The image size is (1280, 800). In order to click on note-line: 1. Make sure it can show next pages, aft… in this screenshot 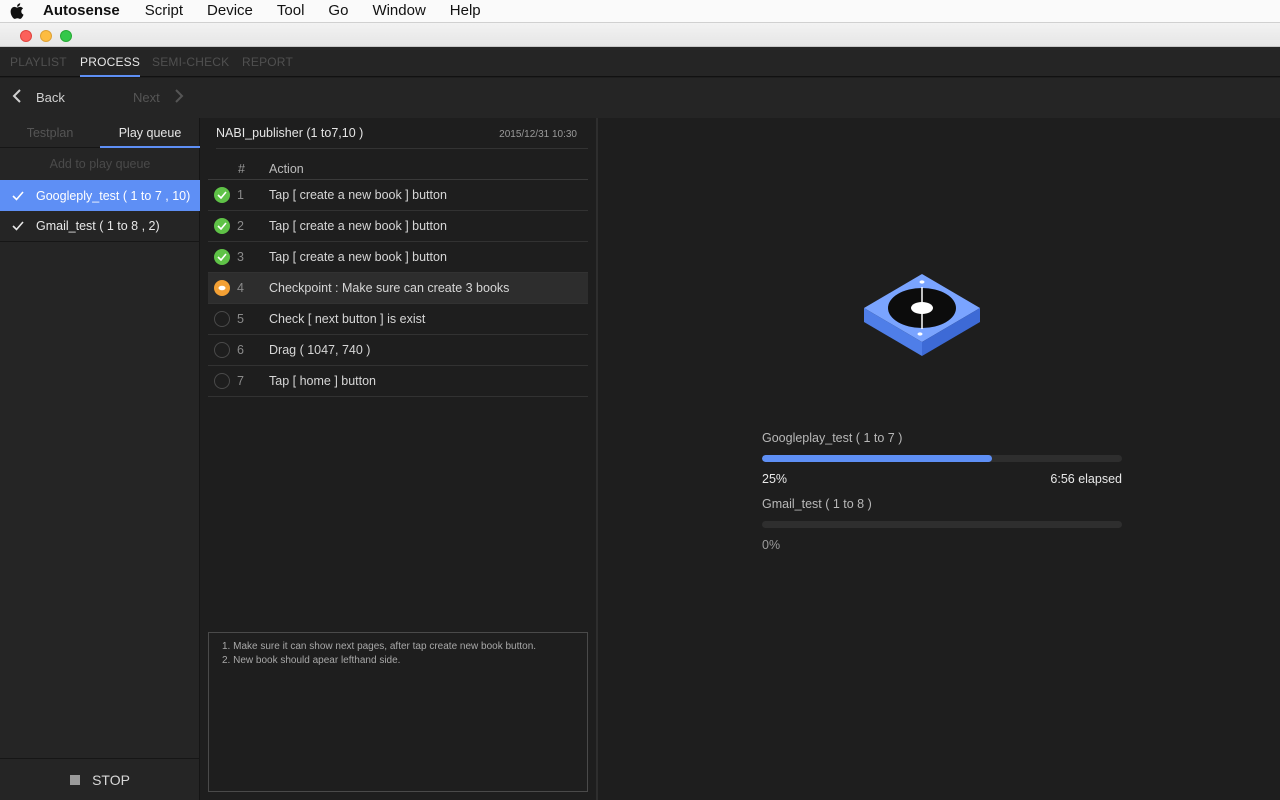, I will do `click(379, 646)`.